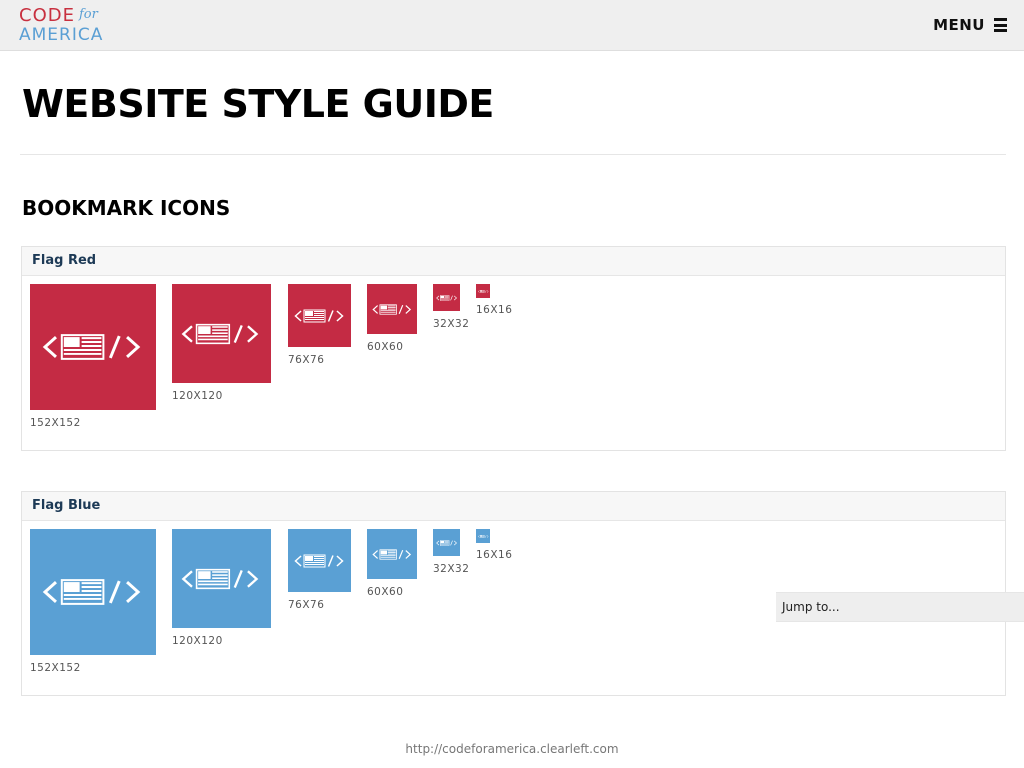 This screenshot has height=768, width=1024. Describe the element at coordinates (959, 25) in the screenshot. I see `menu-label: MENU` at that location.